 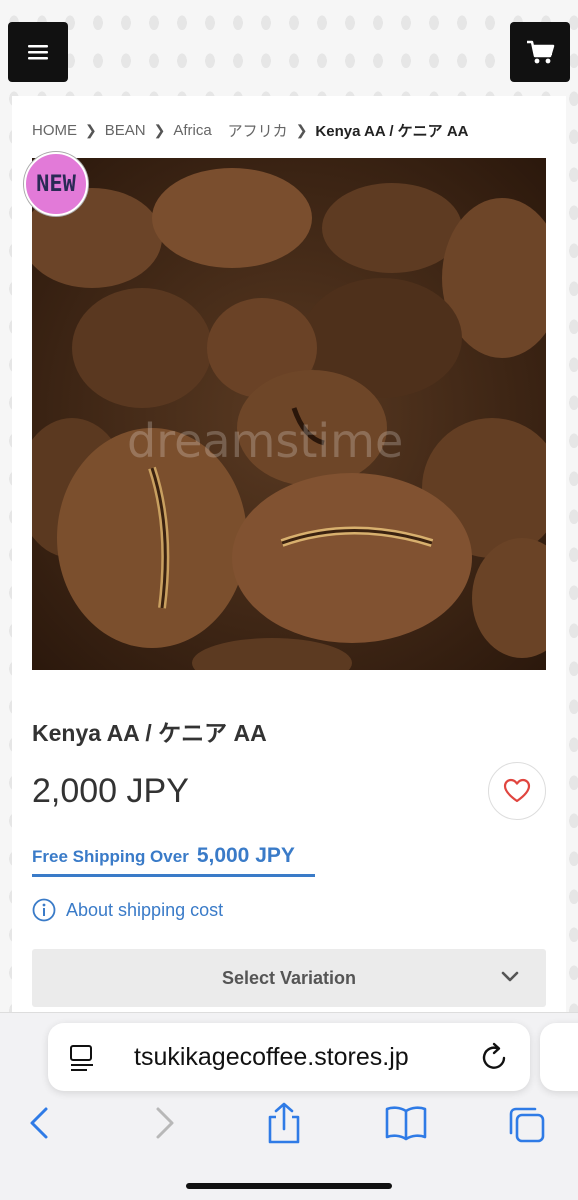 What do you see at coordinates (245, 855) in the screenshot?
I see `free-shipping-amount: 5,000 JPY` at bounding box center [245, 855].